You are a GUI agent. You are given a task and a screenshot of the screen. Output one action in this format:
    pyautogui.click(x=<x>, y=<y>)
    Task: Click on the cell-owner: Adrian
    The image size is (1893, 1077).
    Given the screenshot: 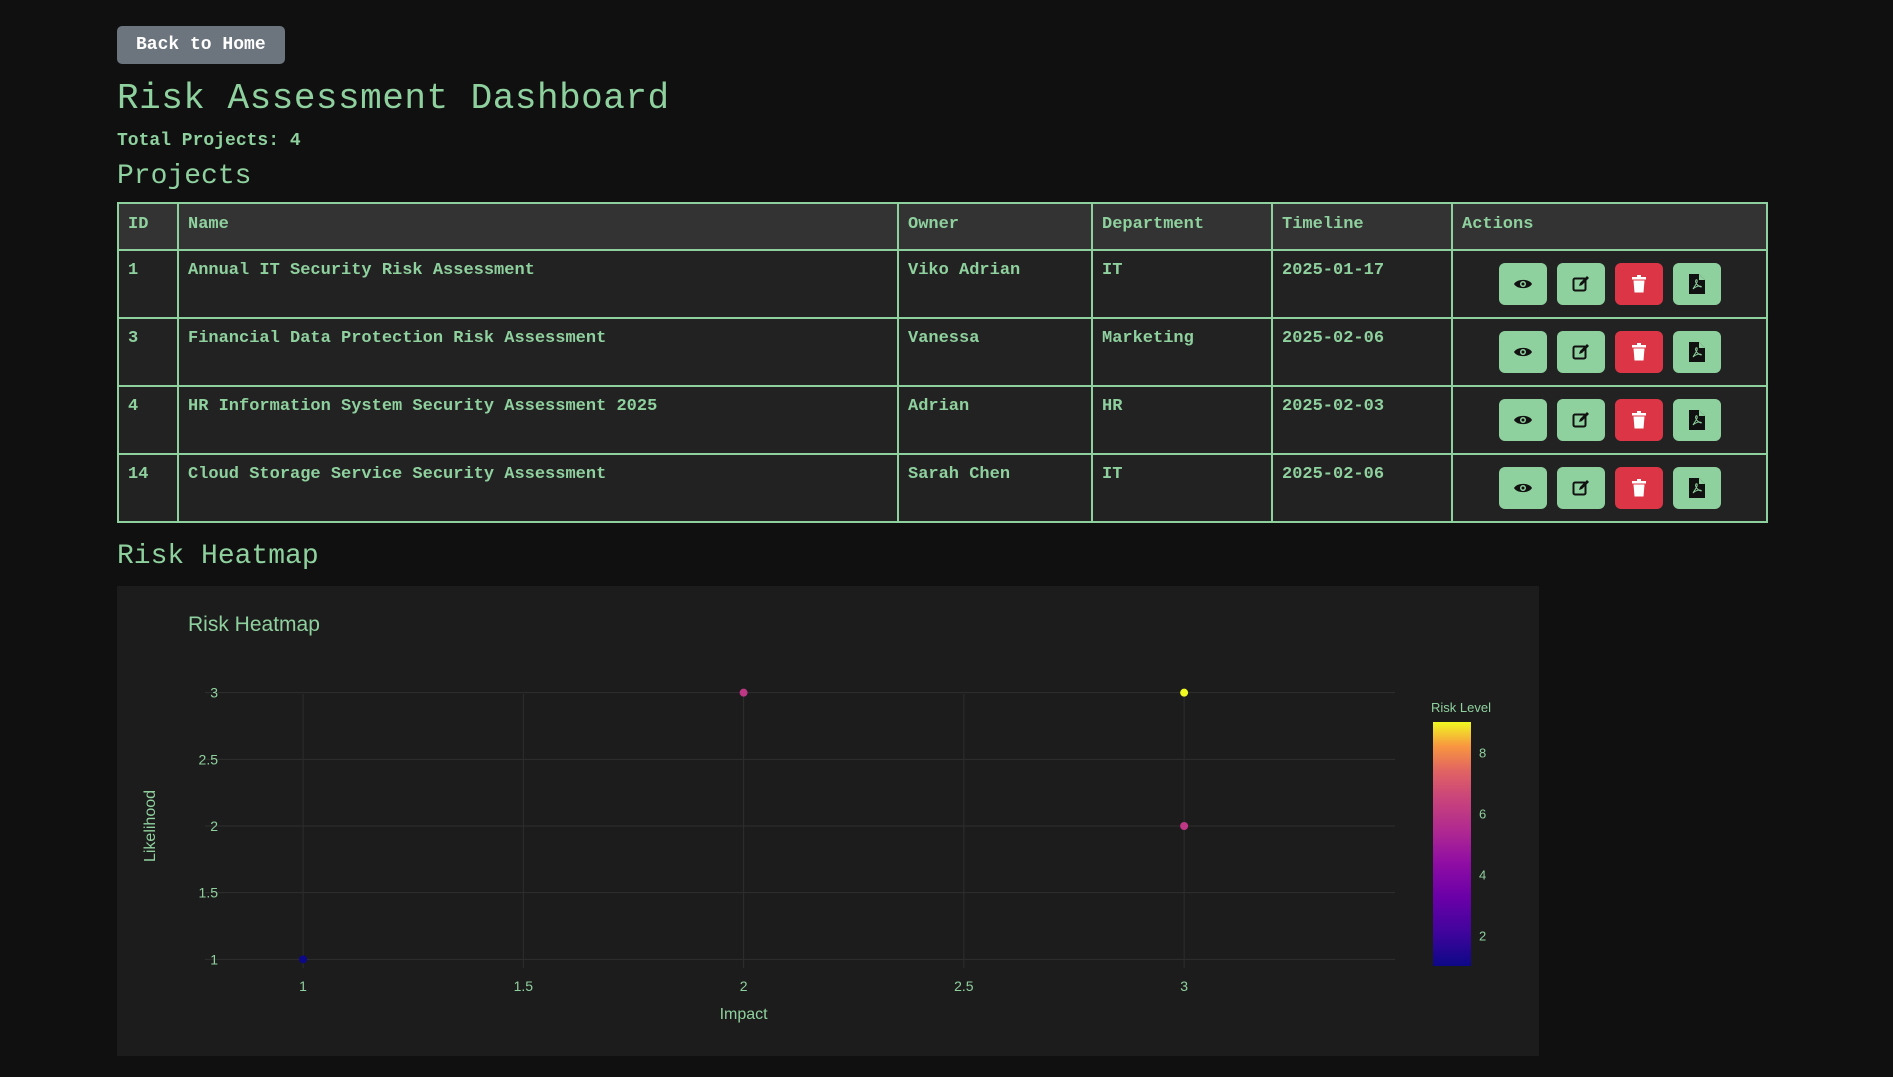 What is the action you would take?
    pyautogui.click(x=995, y=420)
    